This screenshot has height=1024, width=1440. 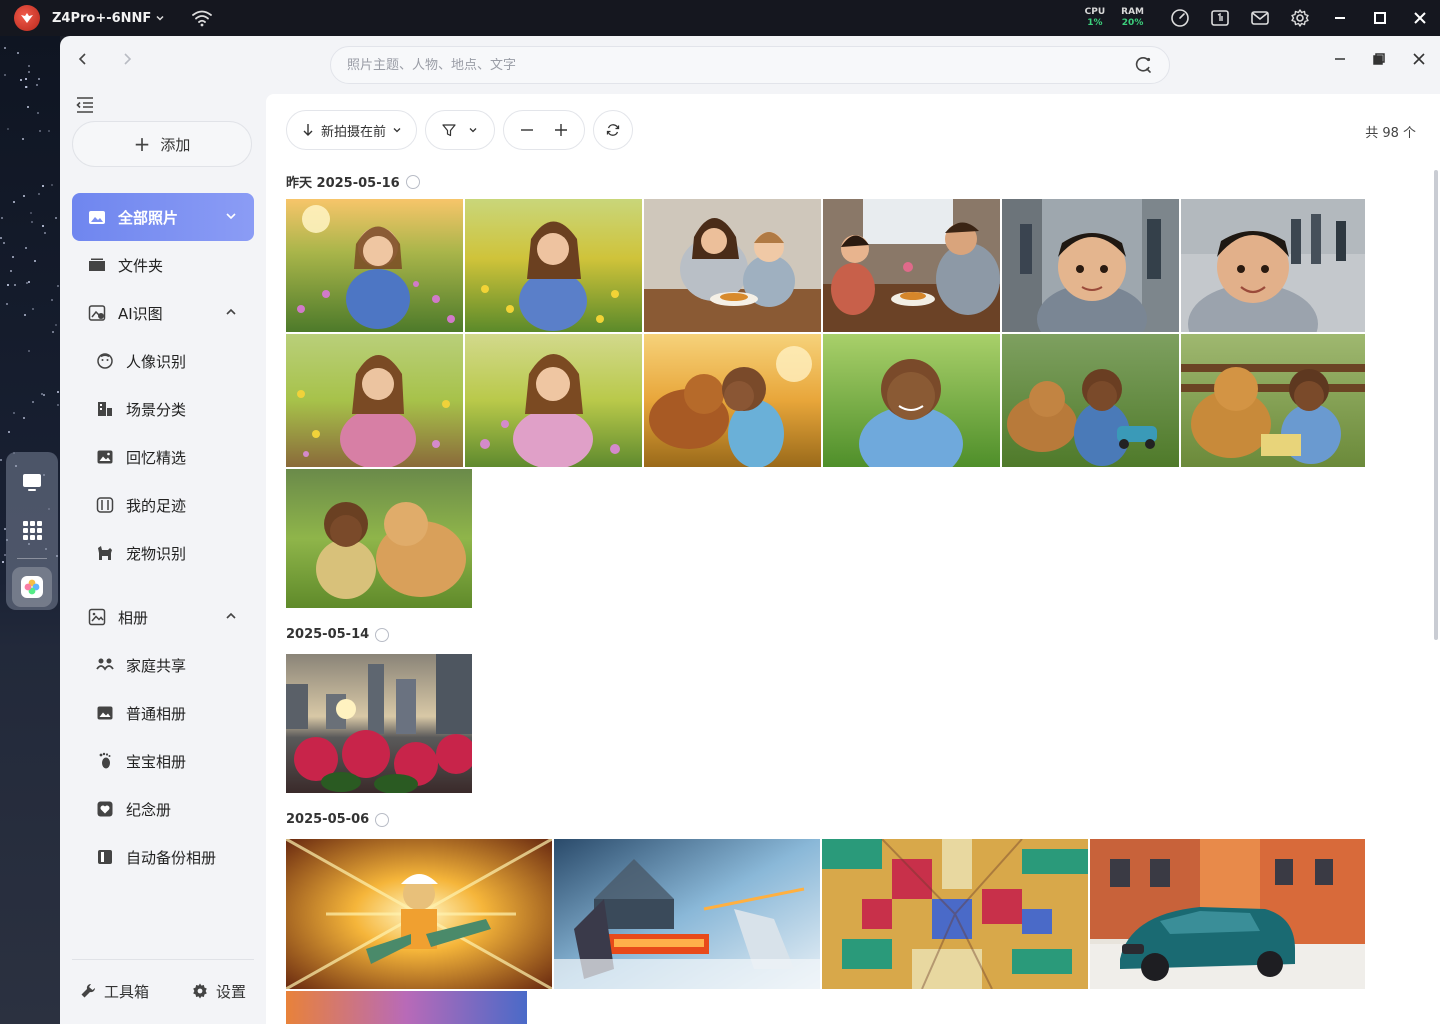 I want to click on back-button, so click(x=83, y=59).